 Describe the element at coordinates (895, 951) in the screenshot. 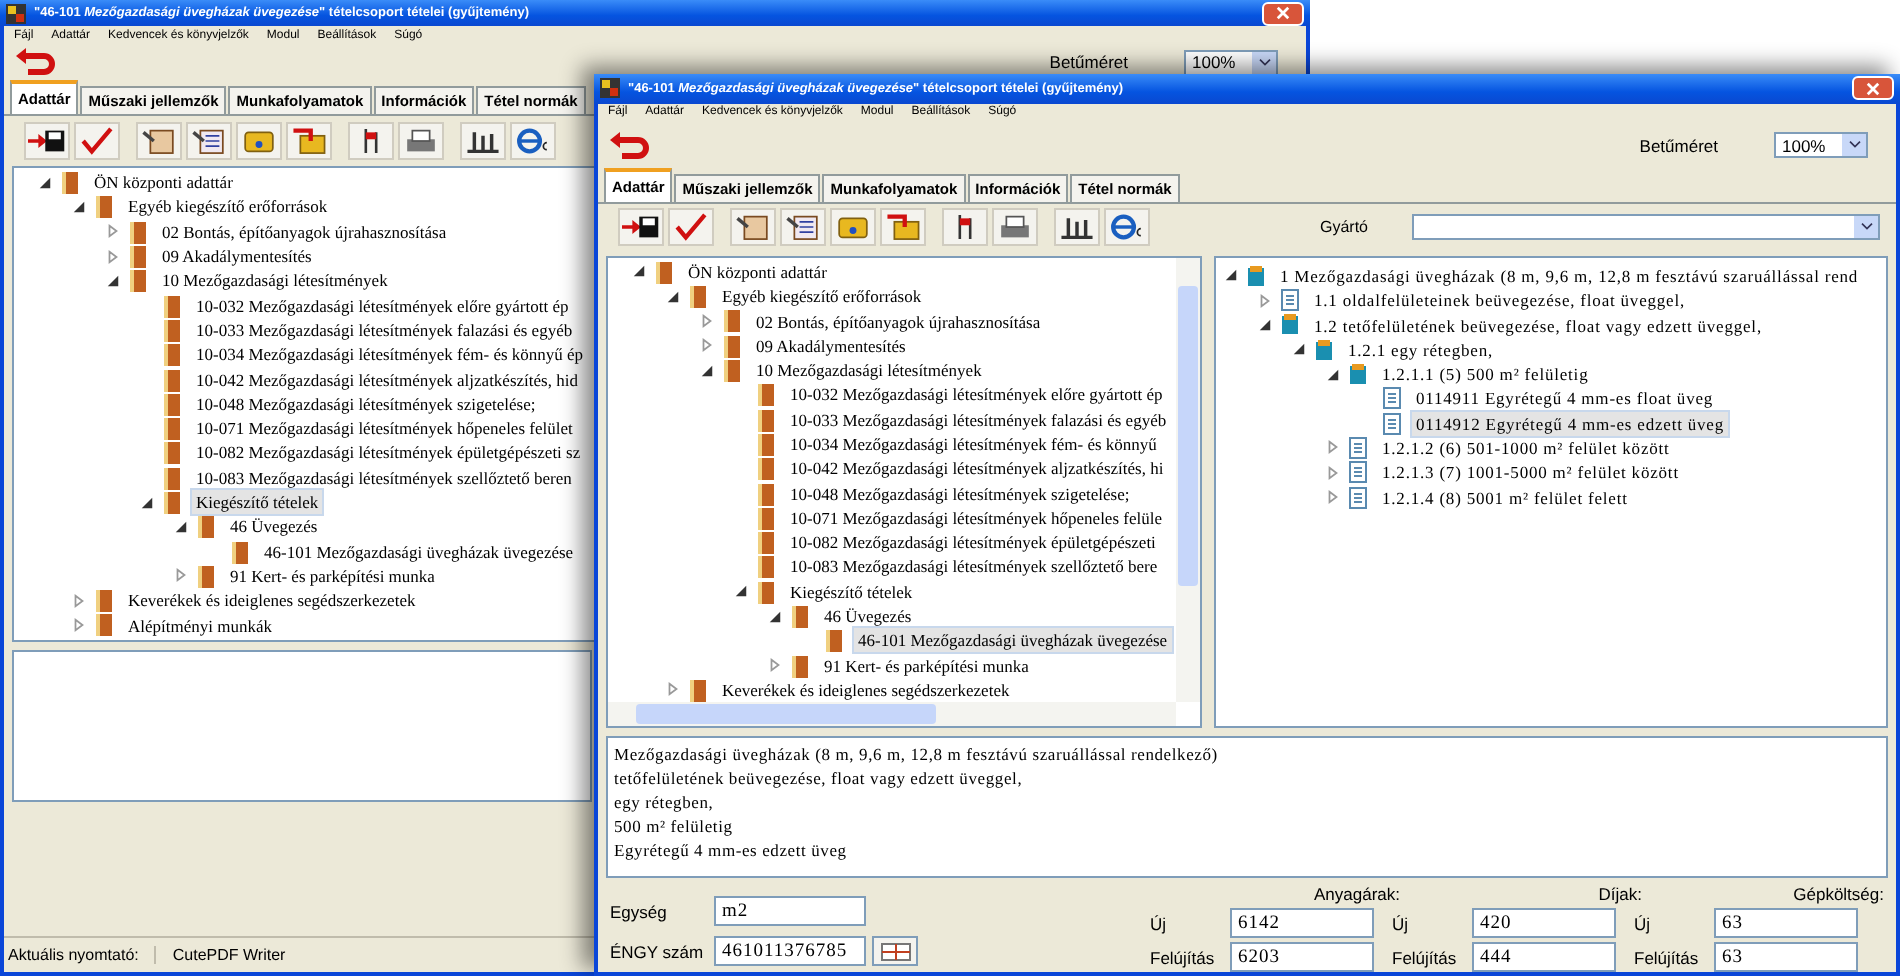

I see `lookup-button` at that location.